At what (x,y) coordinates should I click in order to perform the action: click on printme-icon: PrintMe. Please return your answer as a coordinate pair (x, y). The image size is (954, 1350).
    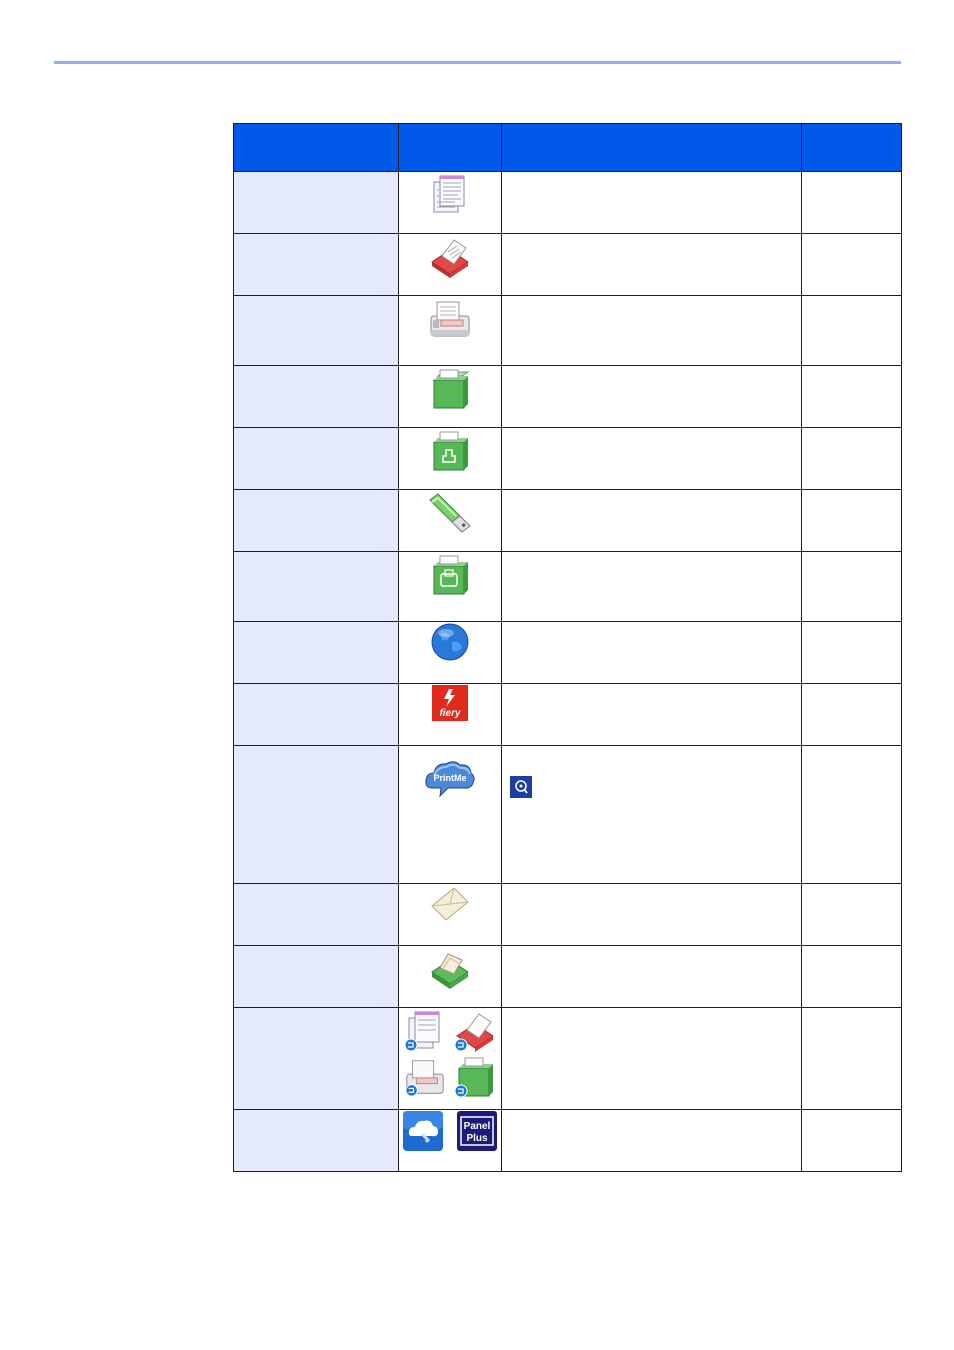
    Looking at the image, I should click on (450, 778).